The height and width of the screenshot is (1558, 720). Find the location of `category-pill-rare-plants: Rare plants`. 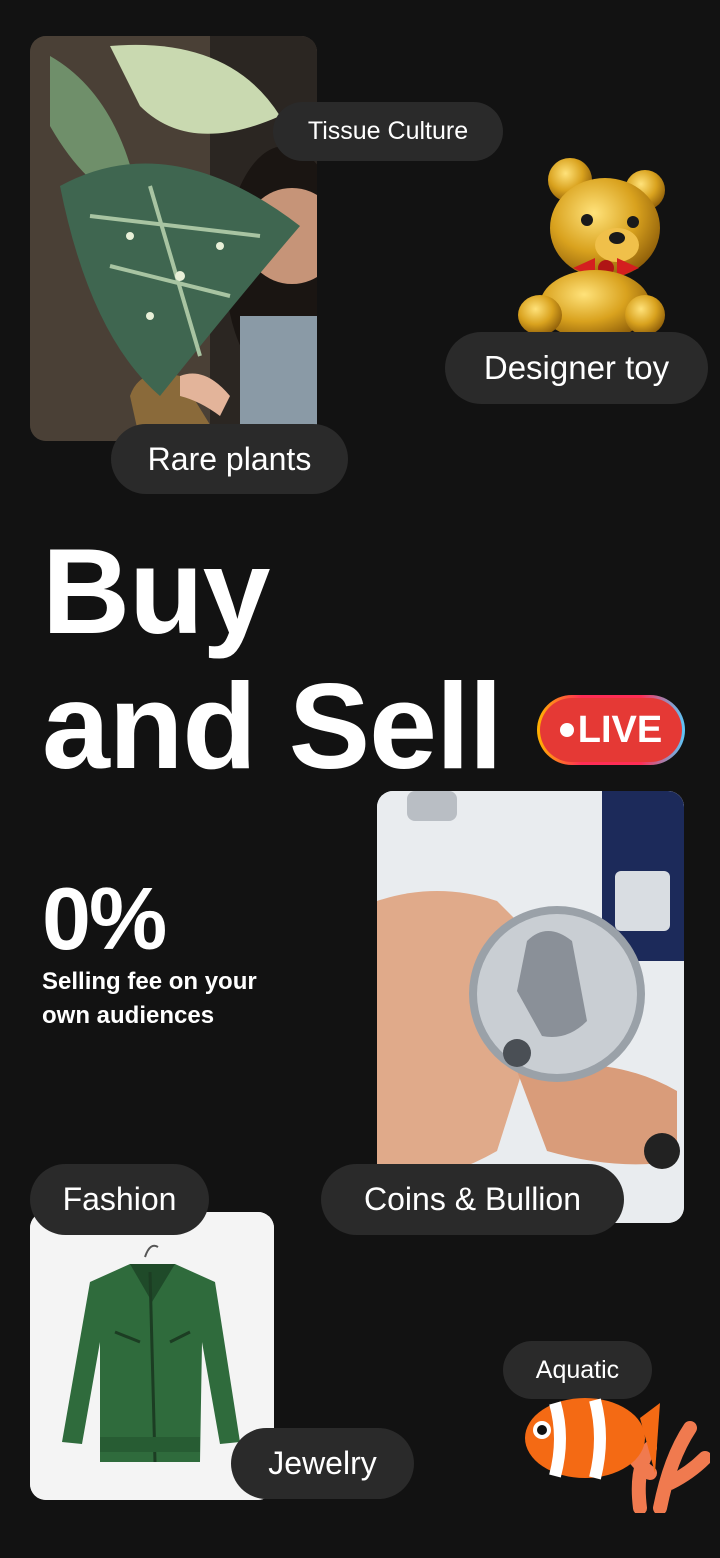

category-pill-rare-plants: Rare plants is located at coordinates (229, 459).